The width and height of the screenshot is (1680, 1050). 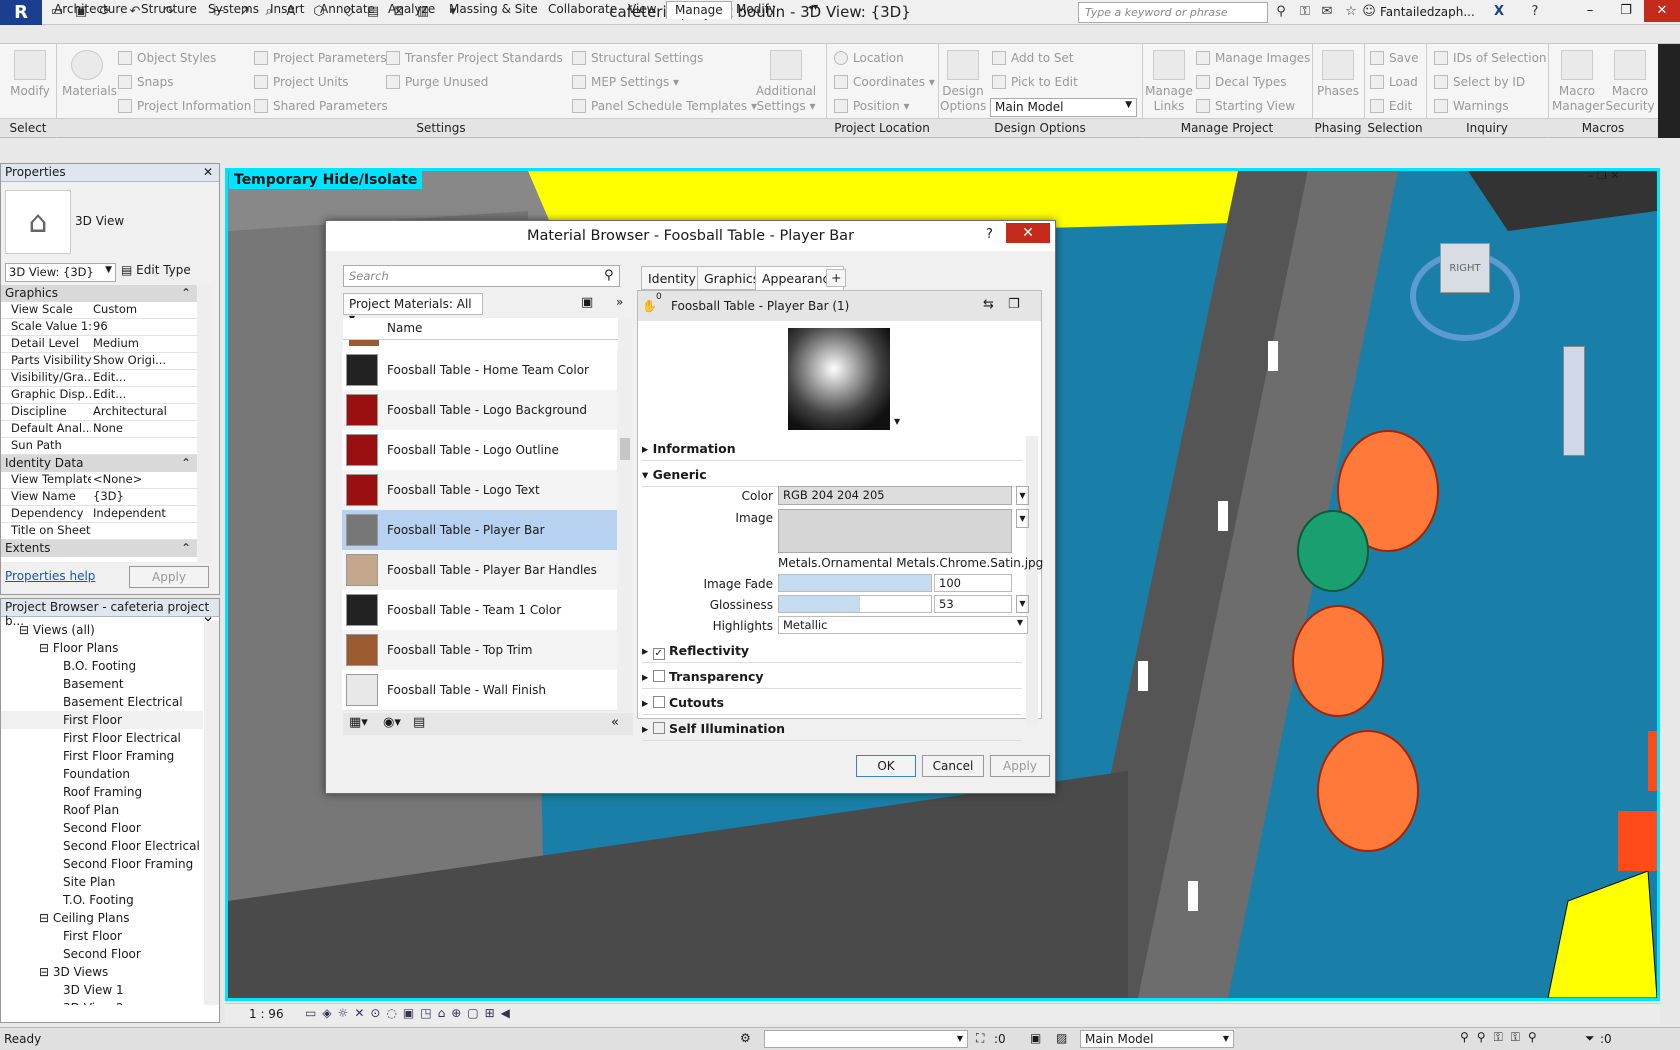 What do you see at coordinates (884, 82) in the screenshot?
I see `coordinates-button: Coordinates ▾` at bounding box center [884, 82].